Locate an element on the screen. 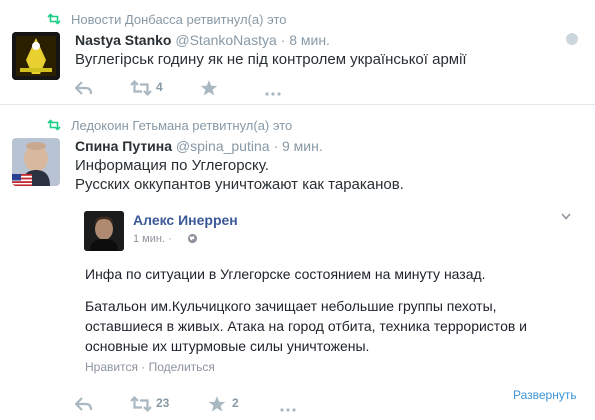 The image size is (595, 420). quoted-author-avatar is located at coordinates (104, 231).